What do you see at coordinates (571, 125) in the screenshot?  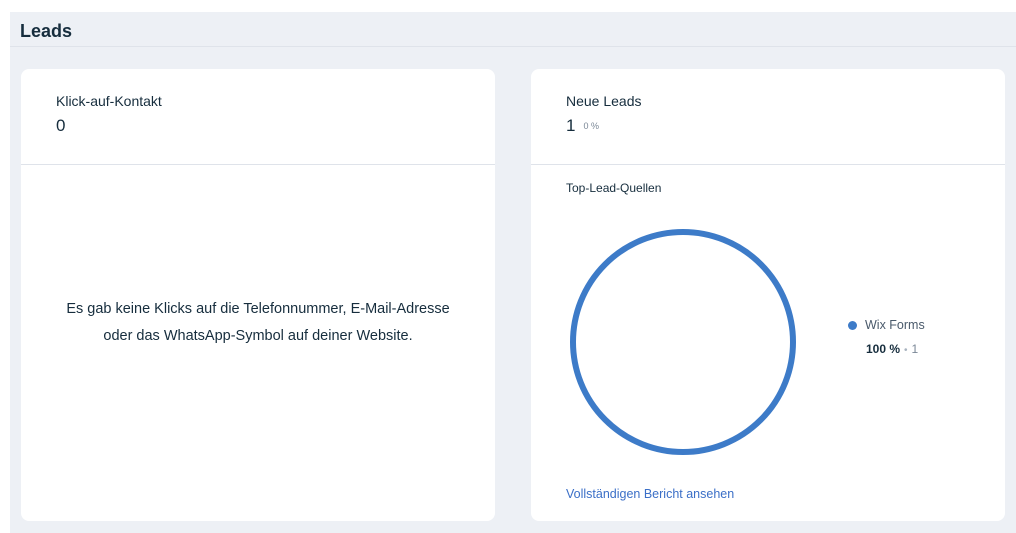 I see `metric-value: 1` at bounding box center [571, 125].